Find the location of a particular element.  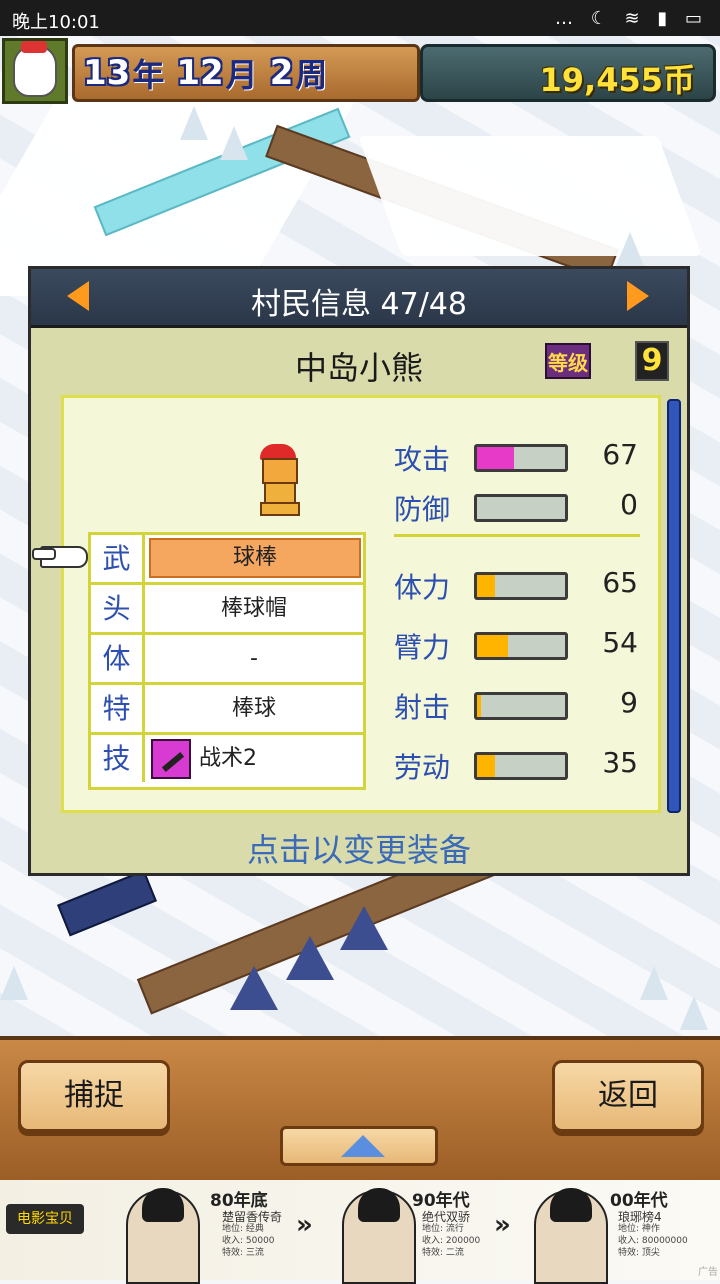

stat-divider is located at coordinates (517, 535).